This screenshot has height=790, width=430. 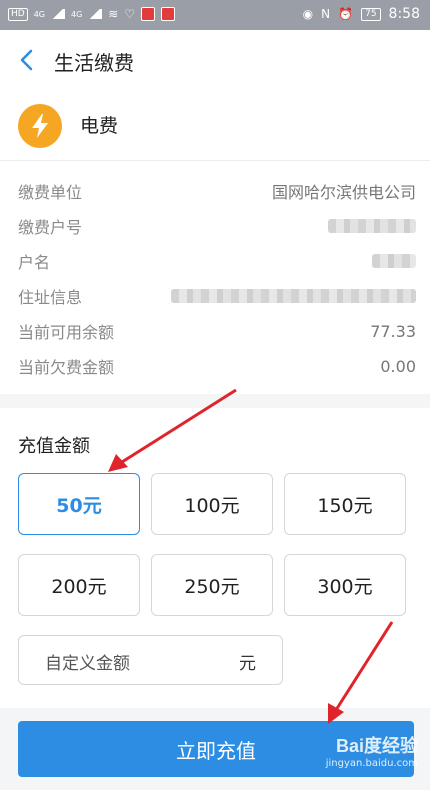 I want to click on status-time: 8:58, so click(x=404, y=14).